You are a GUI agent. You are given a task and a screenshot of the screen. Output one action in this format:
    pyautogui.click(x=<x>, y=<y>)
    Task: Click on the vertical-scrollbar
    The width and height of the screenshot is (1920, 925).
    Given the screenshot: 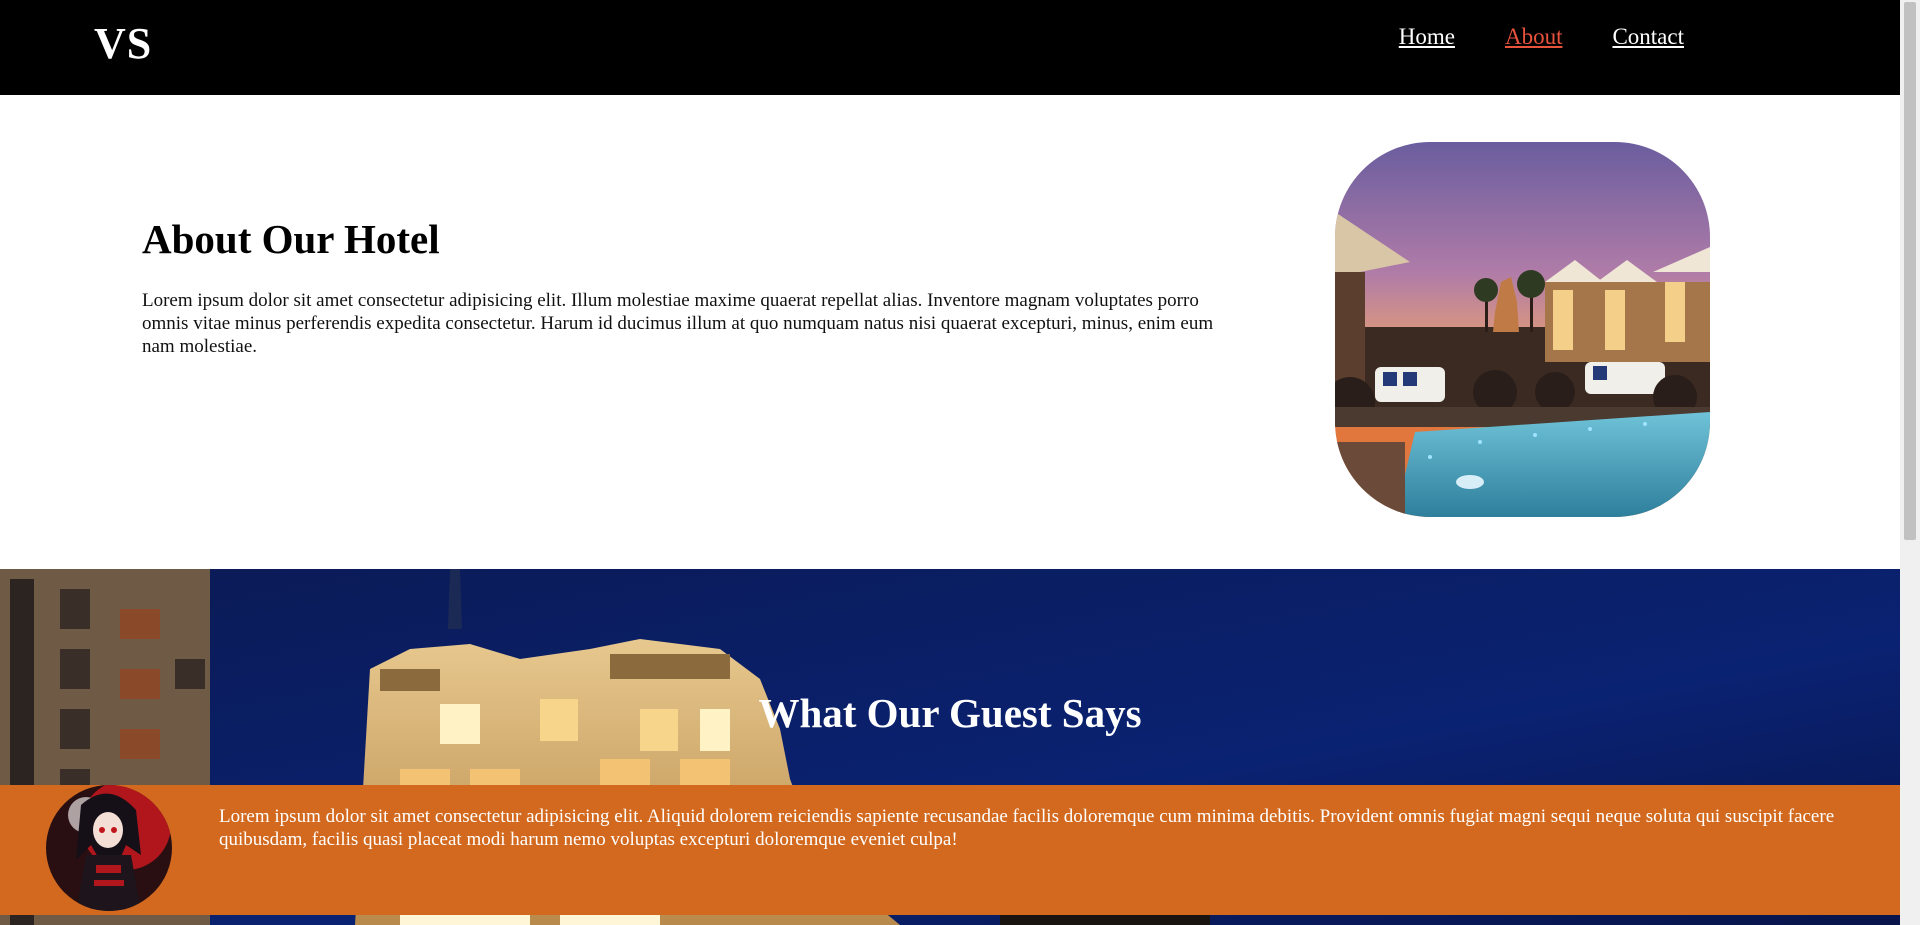 What is the action you would take?
    pyautogui.click(x=1910, y=462)
    